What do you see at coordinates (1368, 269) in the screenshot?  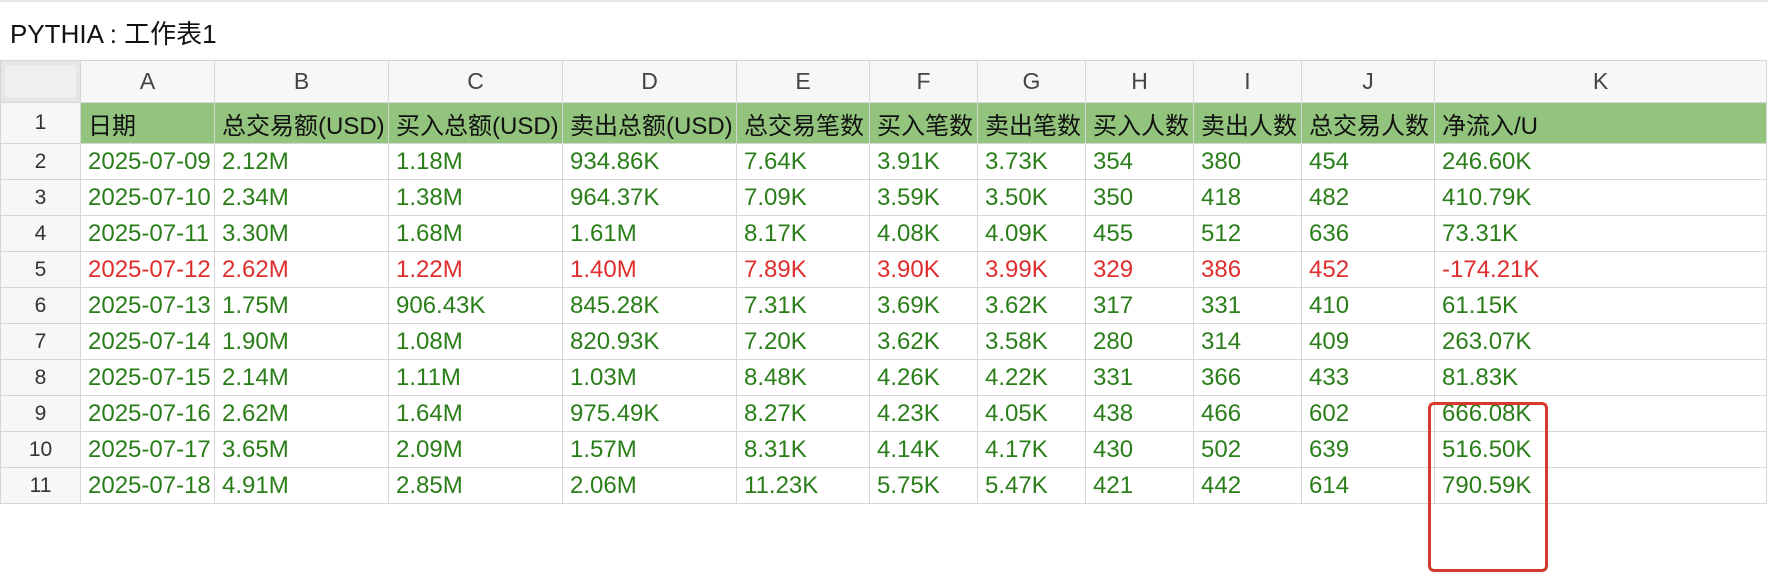 I see `cell-total-traders: 452` at bounding box center [1368, 269].